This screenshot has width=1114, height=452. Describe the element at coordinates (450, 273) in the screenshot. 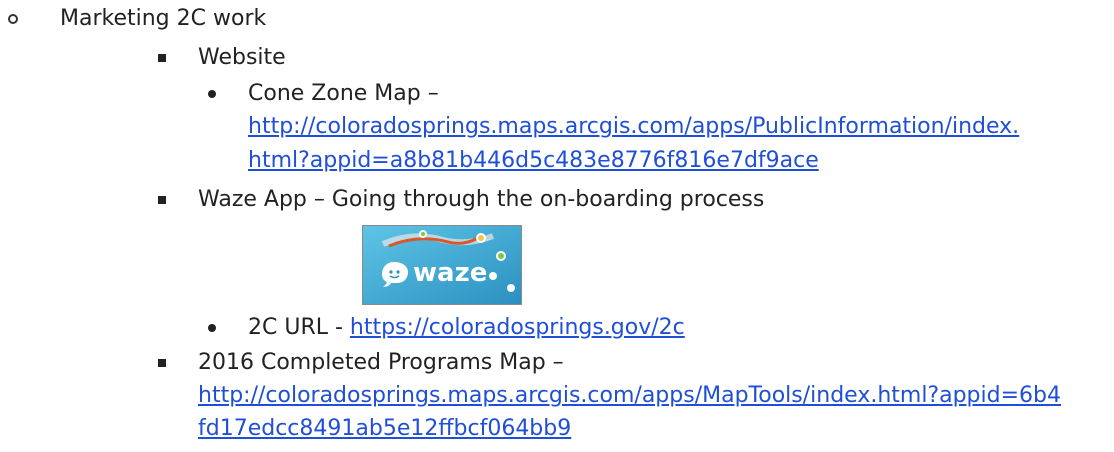

I see `waze-logo-text: waze` at that location.